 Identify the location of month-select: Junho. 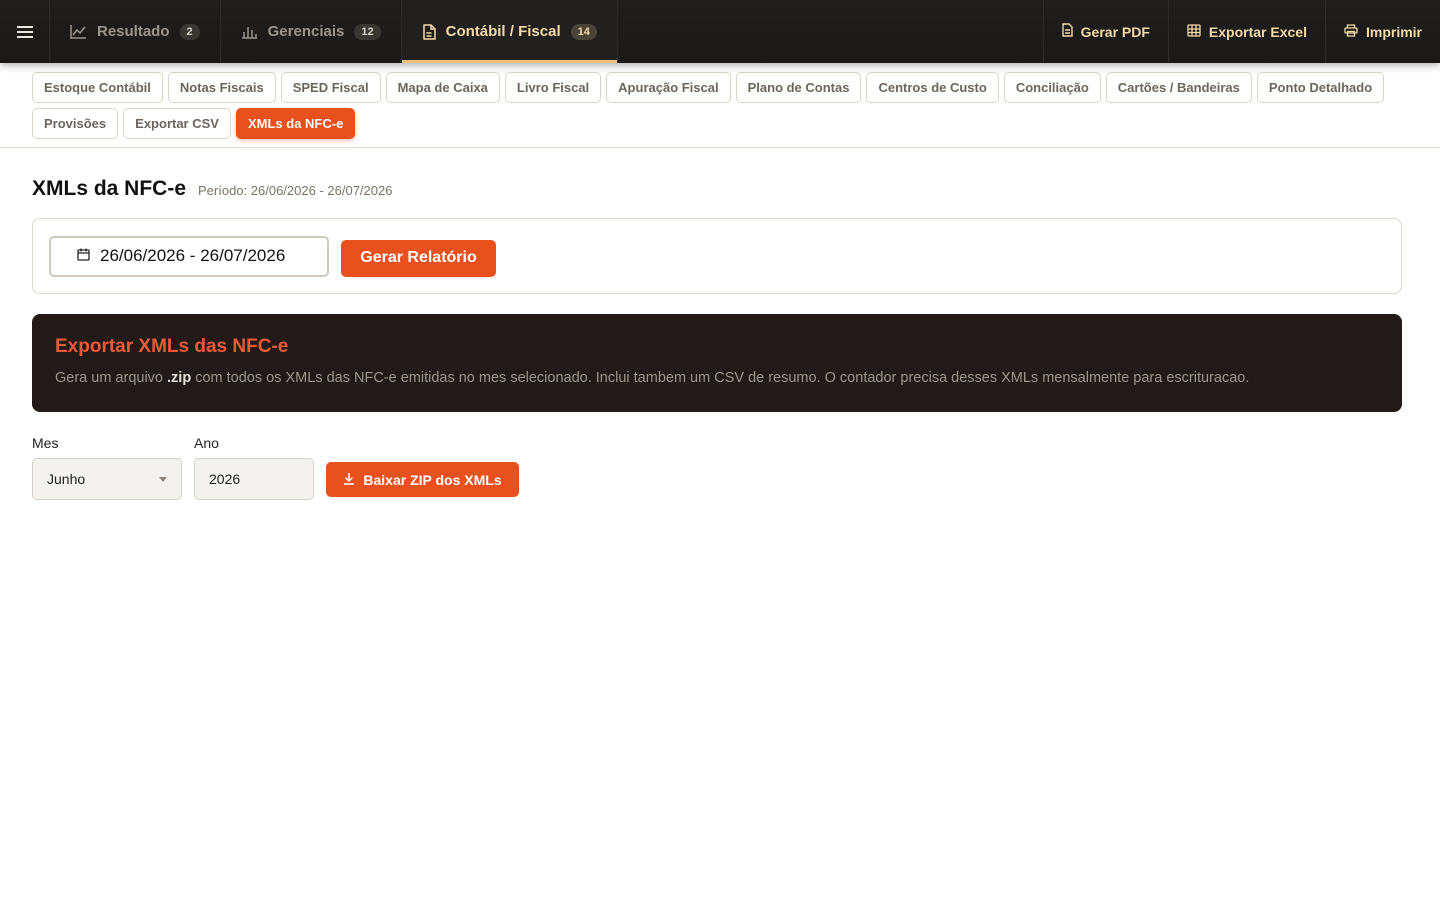
(107, 479).